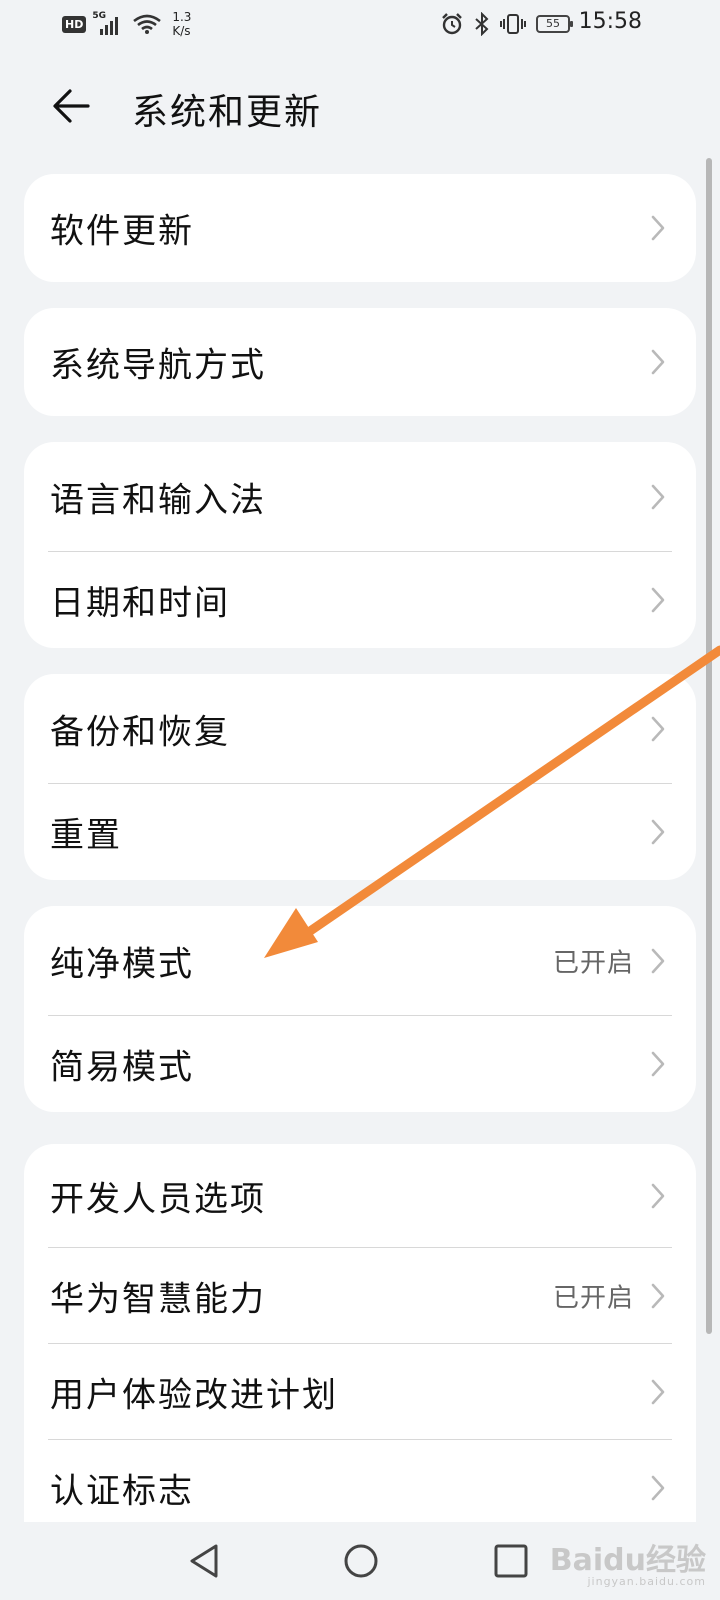 This screenshot has height=1600, width=720. I want to click on setting-label: 认证标志, so click(122, 1491).